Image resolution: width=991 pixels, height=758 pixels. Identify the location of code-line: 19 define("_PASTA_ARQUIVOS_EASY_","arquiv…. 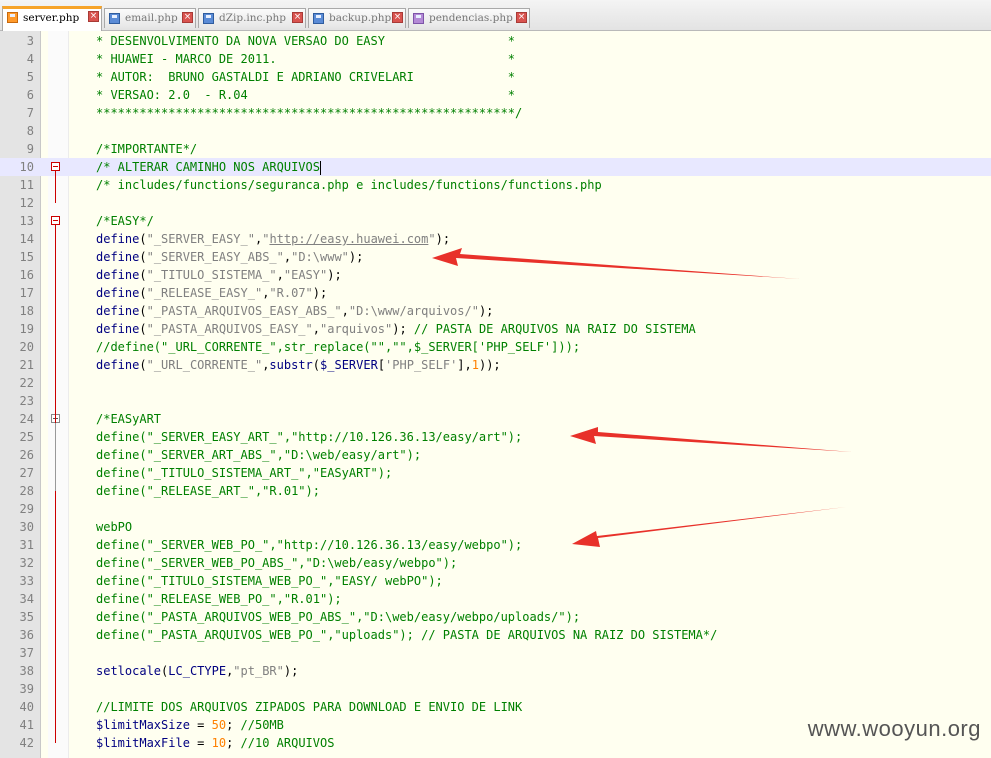
(495, 329).